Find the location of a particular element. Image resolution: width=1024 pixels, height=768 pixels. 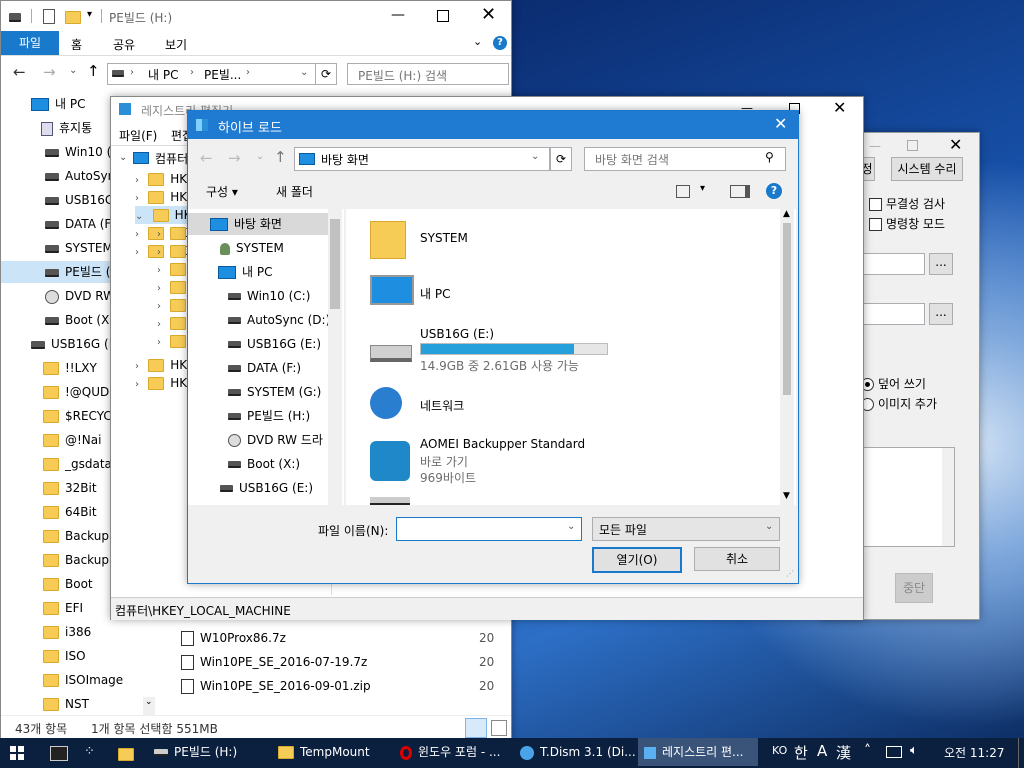

new-folder-icon is located at coordinates (73, 17).